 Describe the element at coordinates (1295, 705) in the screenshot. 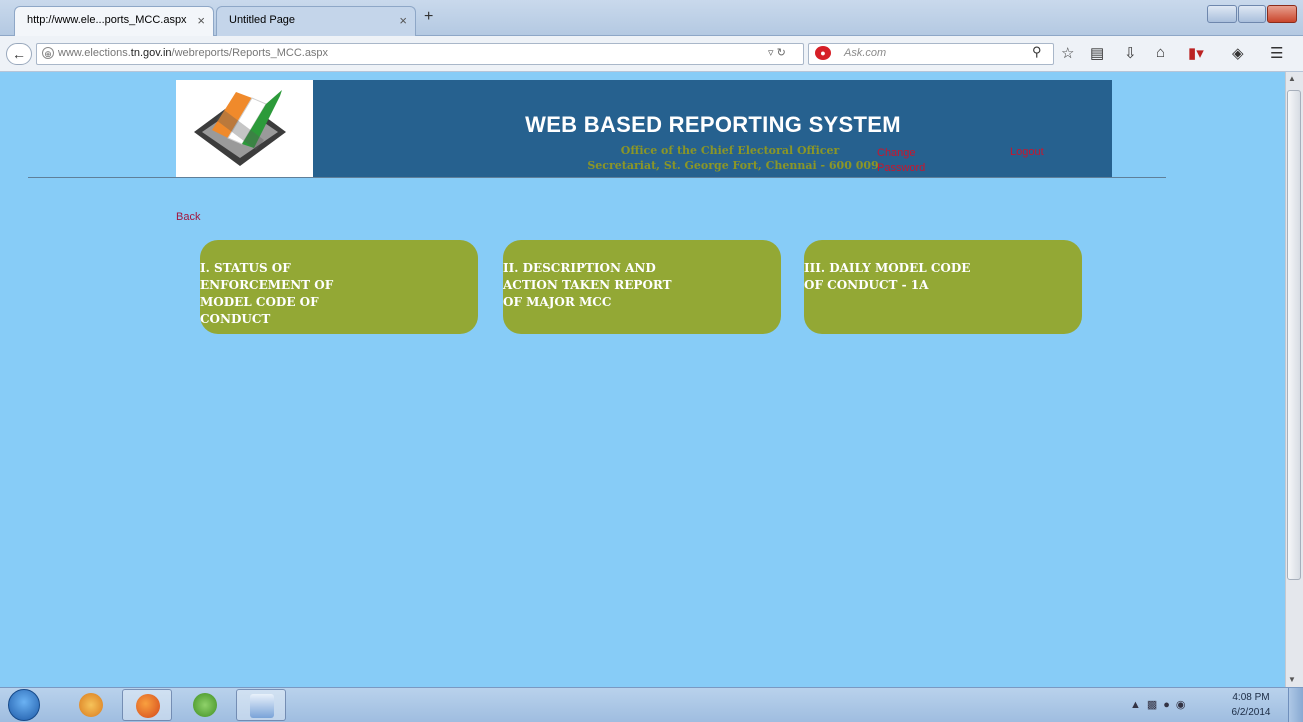

I see `show-desktop-button` at that location.